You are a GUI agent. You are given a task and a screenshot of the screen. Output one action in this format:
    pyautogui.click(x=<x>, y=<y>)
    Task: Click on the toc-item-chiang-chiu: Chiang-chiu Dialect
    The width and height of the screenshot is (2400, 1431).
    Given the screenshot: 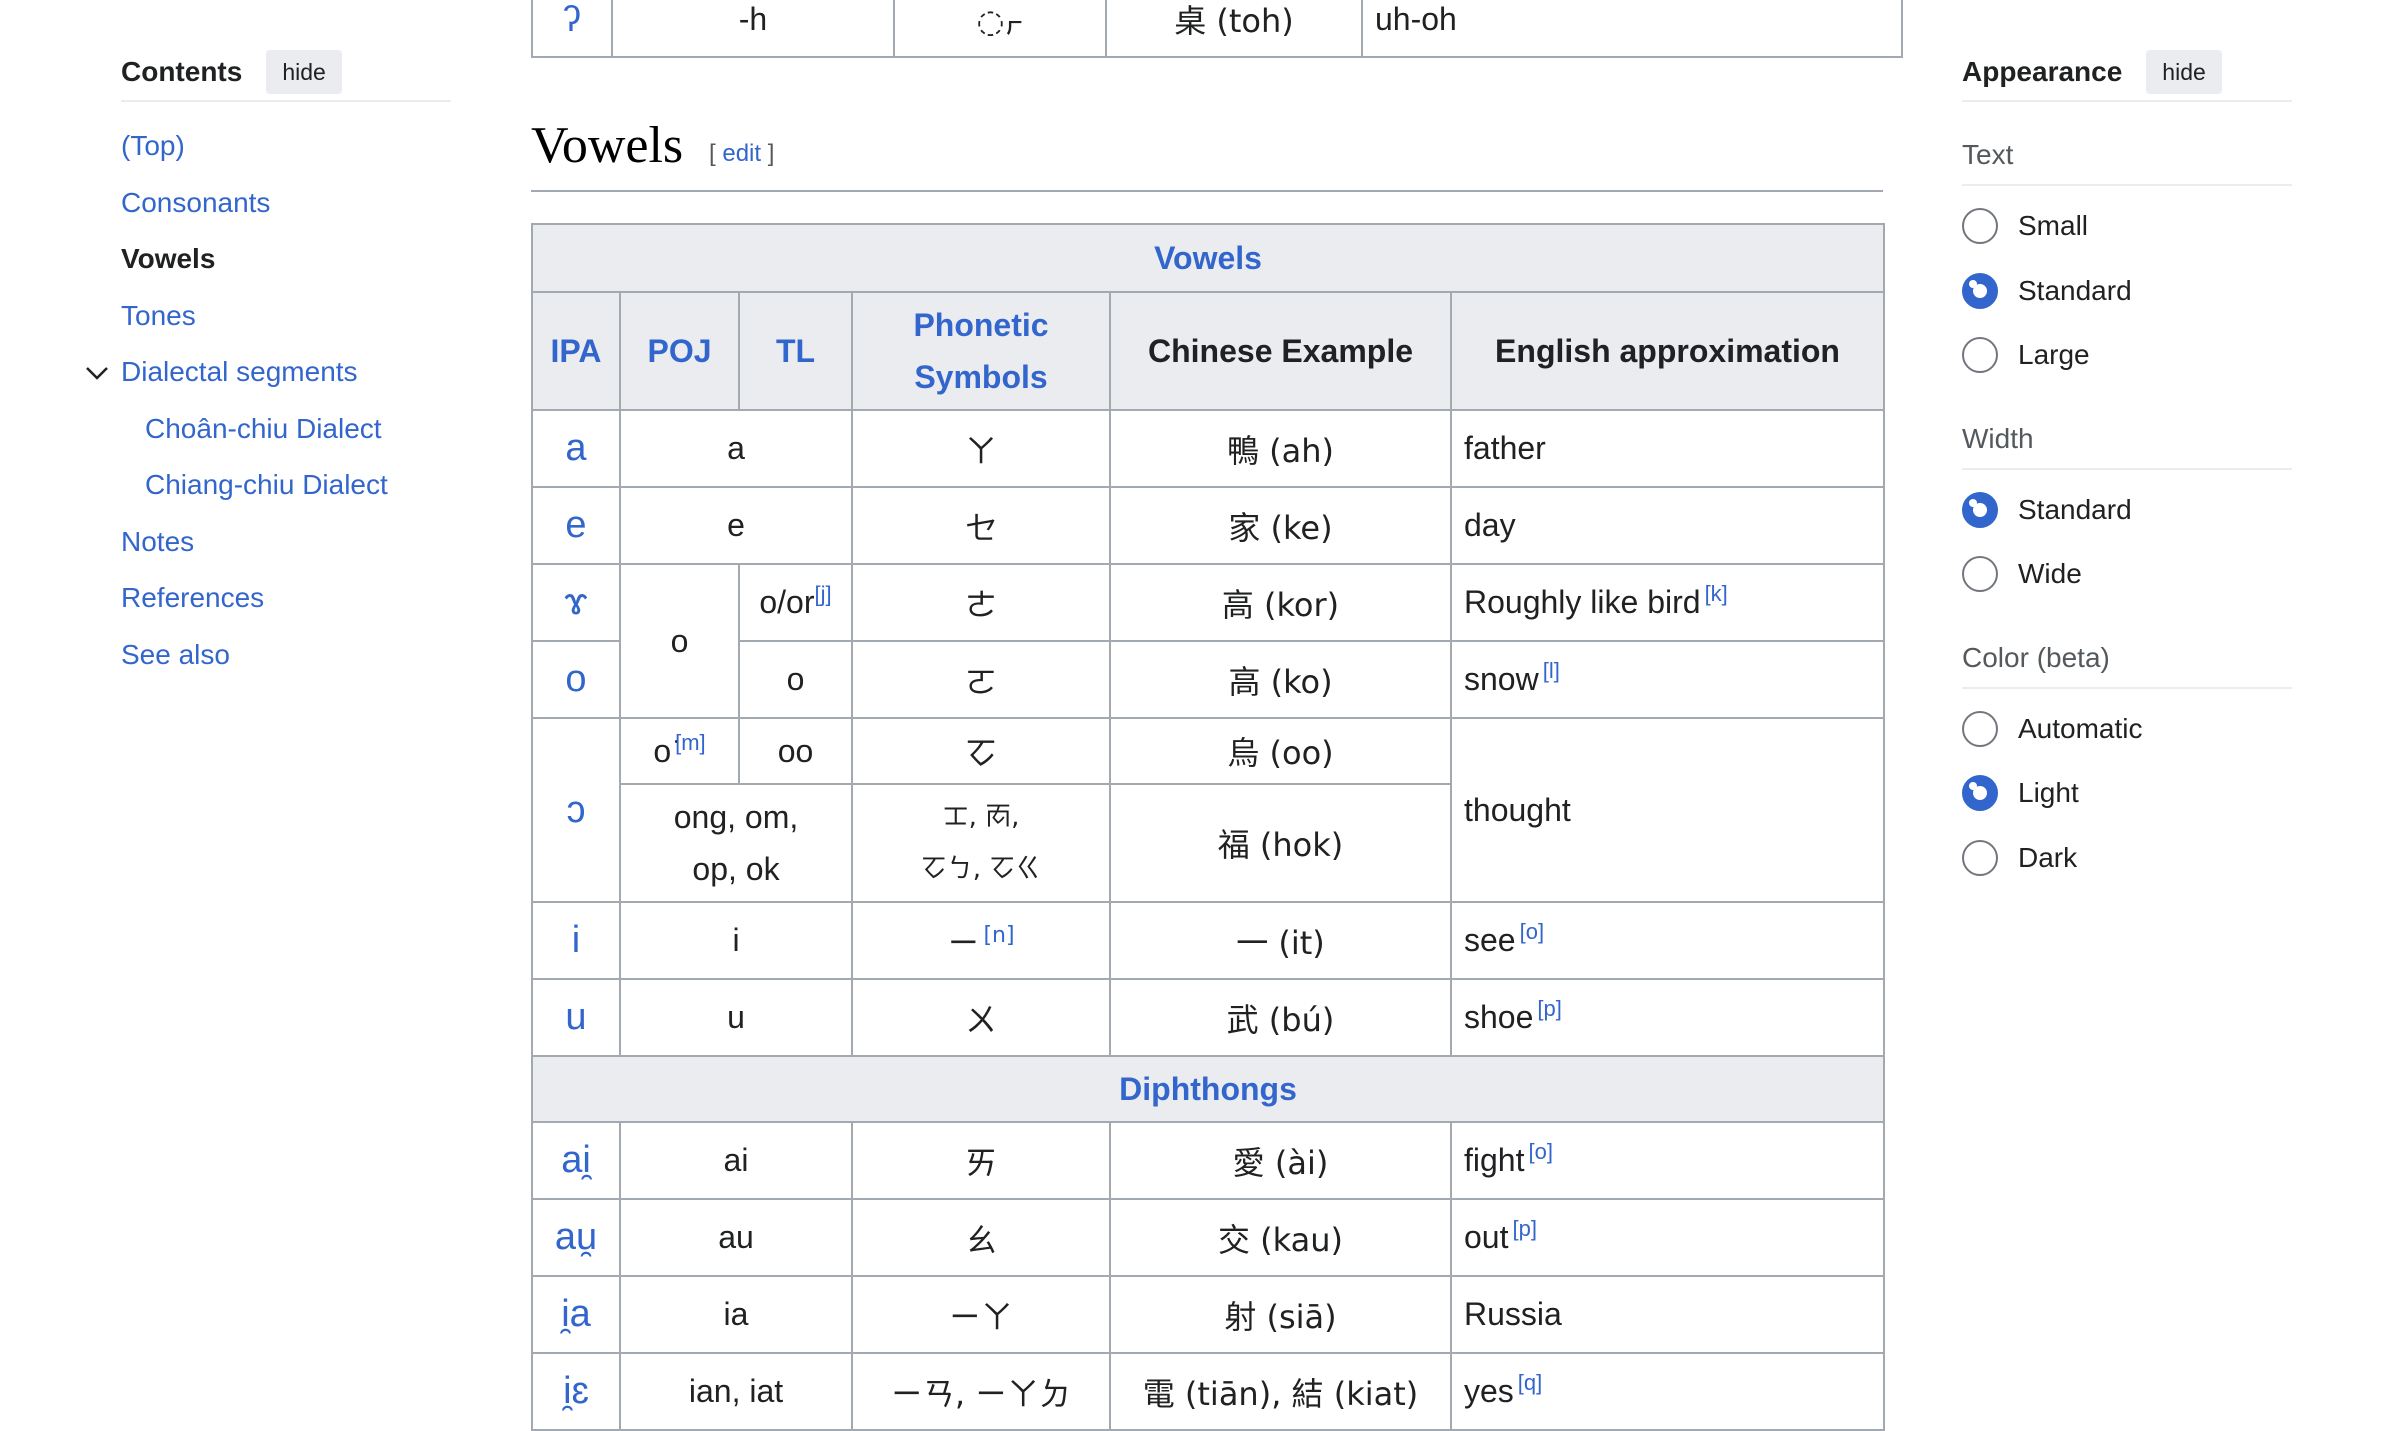 What is the action you would take?
    pyautogui.click(x=286, y=485)
    